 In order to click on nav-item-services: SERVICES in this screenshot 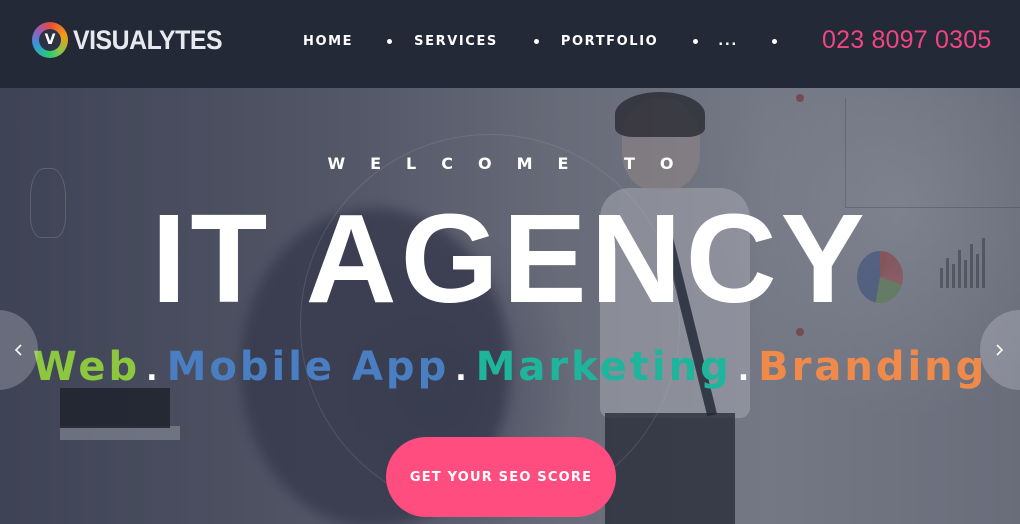, I will do `click(456, 41)`.